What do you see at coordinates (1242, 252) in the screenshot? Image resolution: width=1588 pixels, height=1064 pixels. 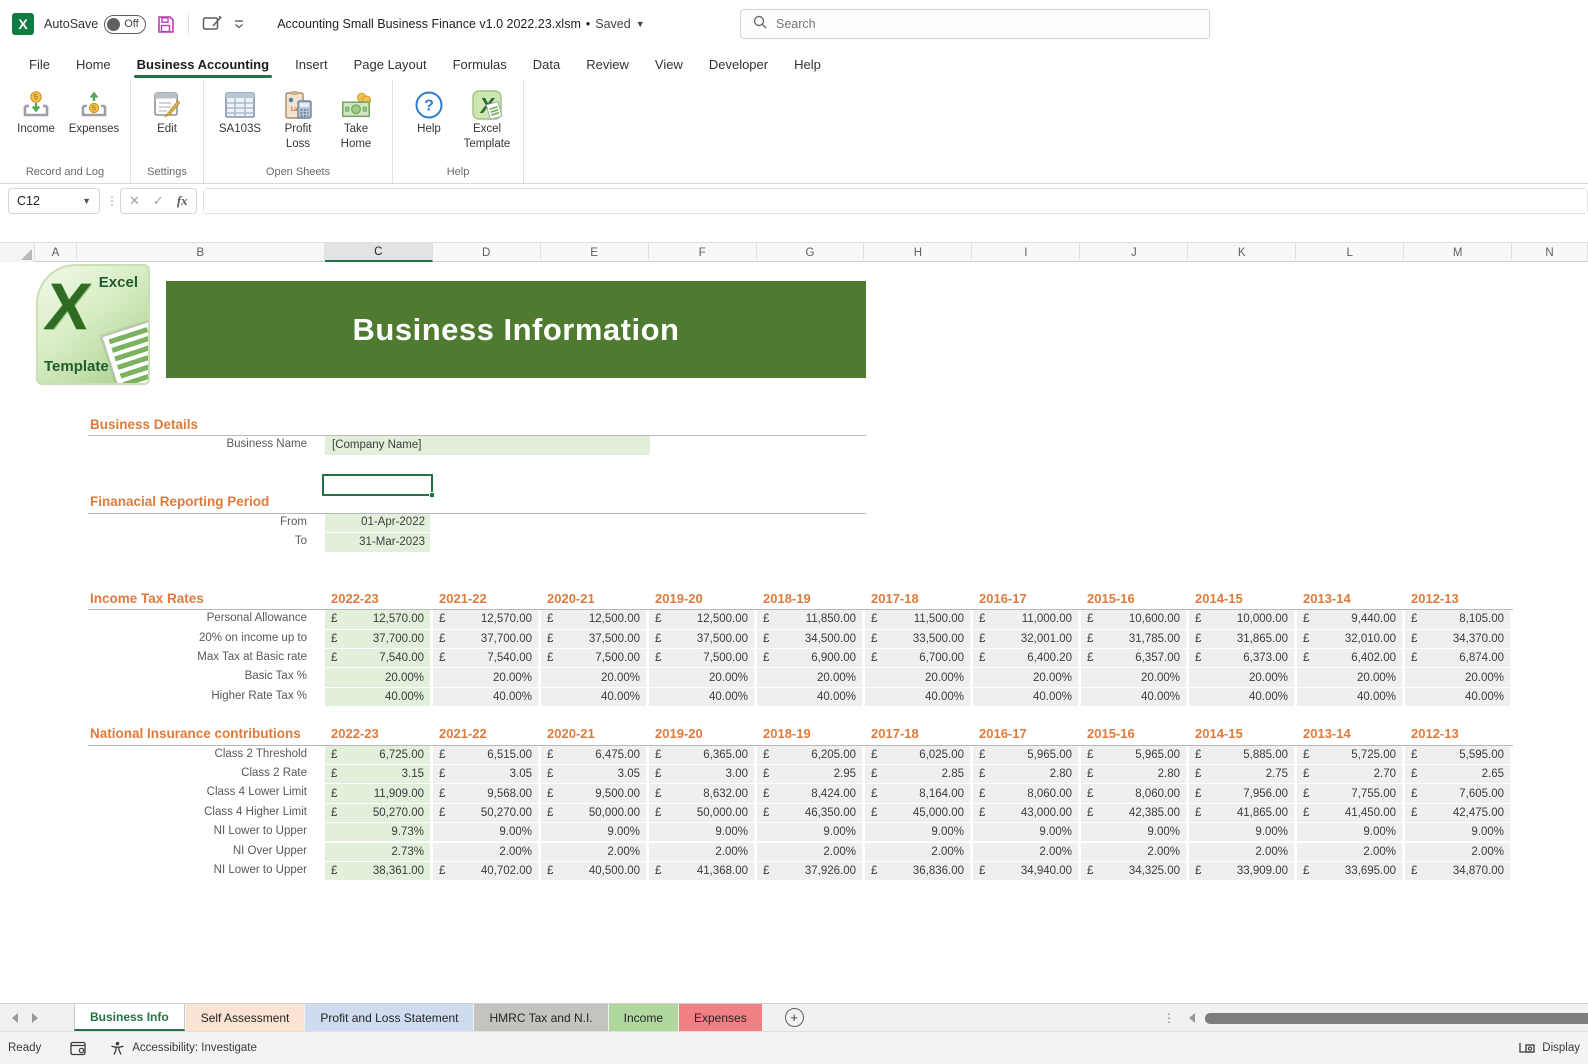 I see `column-header-k: K` at bounding box center [1242, 252].